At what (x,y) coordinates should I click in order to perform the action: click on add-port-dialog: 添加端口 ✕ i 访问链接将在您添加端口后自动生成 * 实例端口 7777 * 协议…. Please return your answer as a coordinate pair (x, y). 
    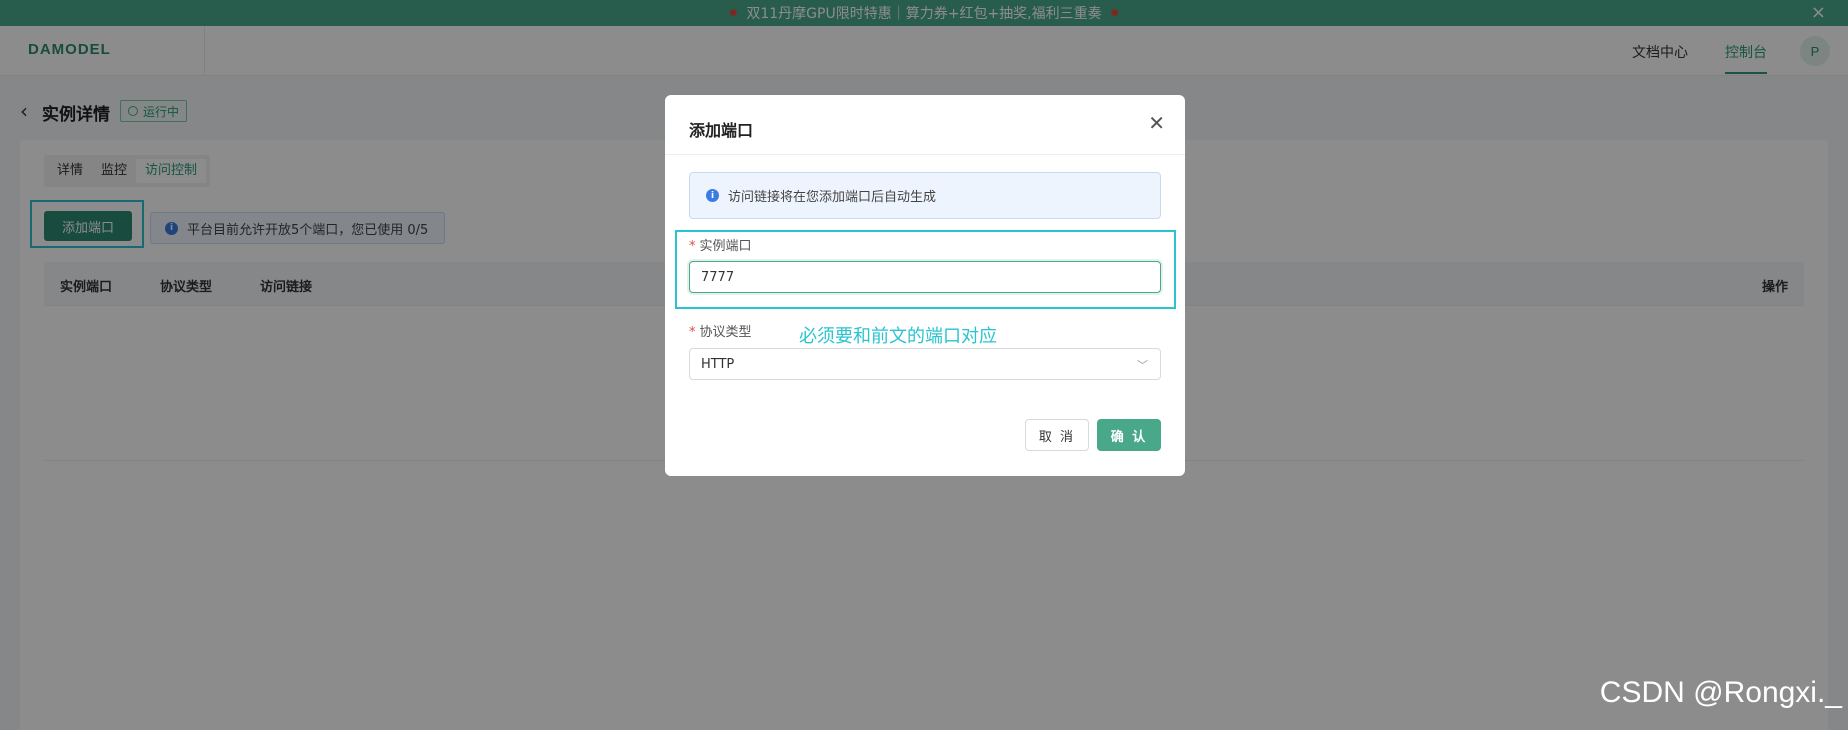
    Looking at the image, I should click on (925, 285).